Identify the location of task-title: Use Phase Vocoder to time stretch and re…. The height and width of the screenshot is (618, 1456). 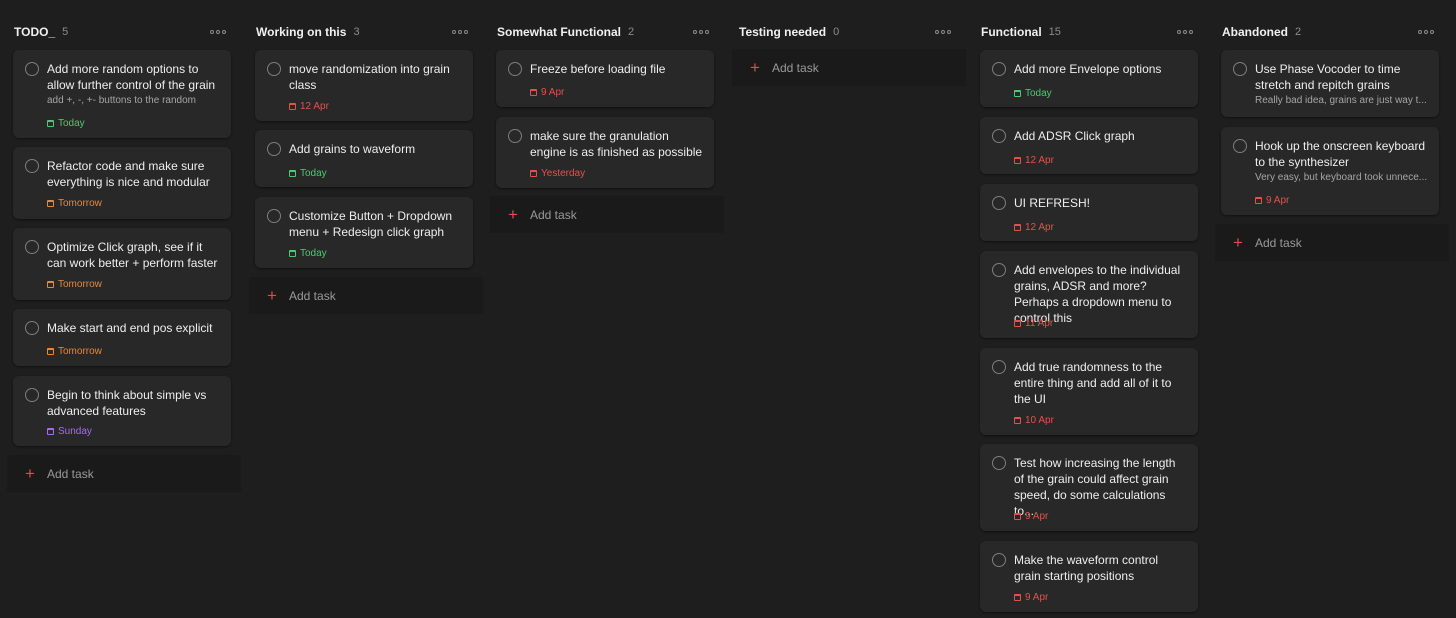
(1328, 77).